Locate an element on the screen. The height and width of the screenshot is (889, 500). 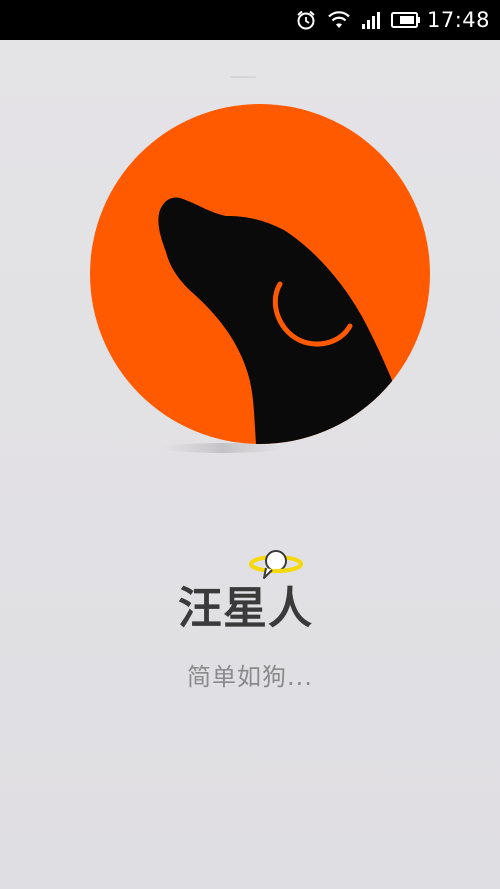
alarm-icon is located at coordinates (306, 20).